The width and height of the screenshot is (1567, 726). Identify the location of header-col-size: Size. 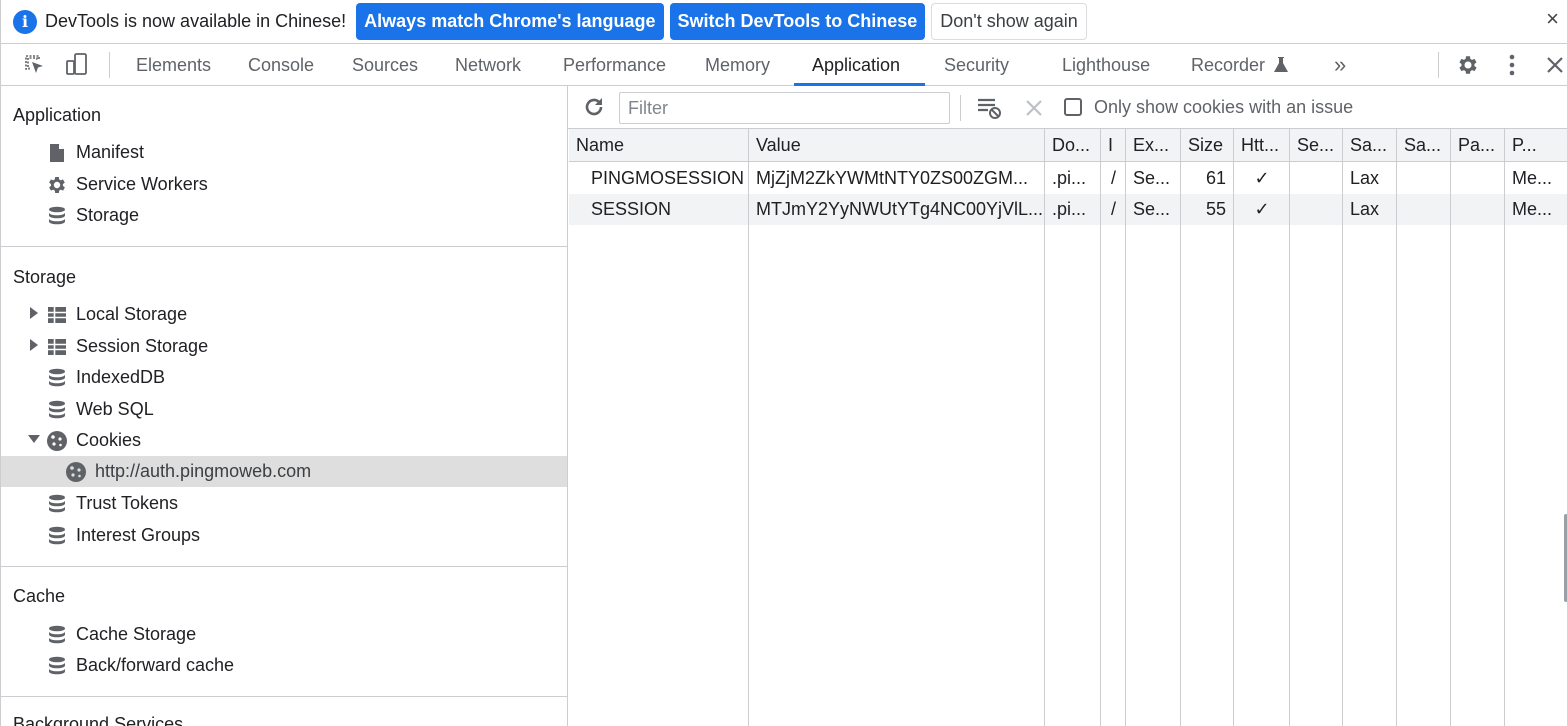
(1207, 145).